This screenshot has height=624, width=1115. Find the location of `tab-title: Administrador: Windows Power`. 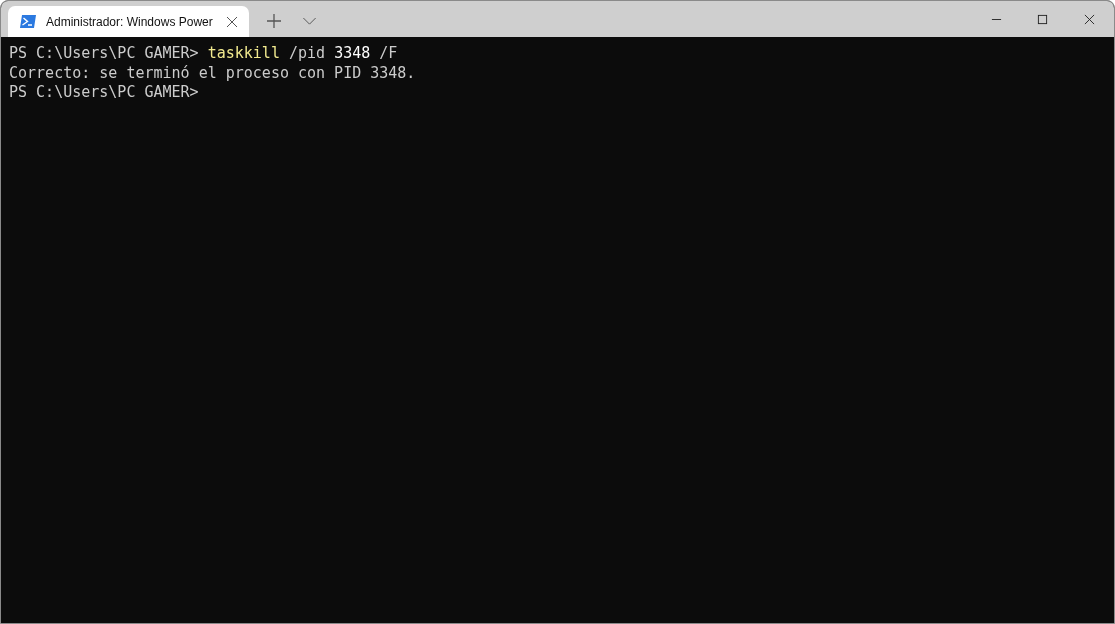

tab-title: Administrador: Windows Power is located at coordinates (130, 21).